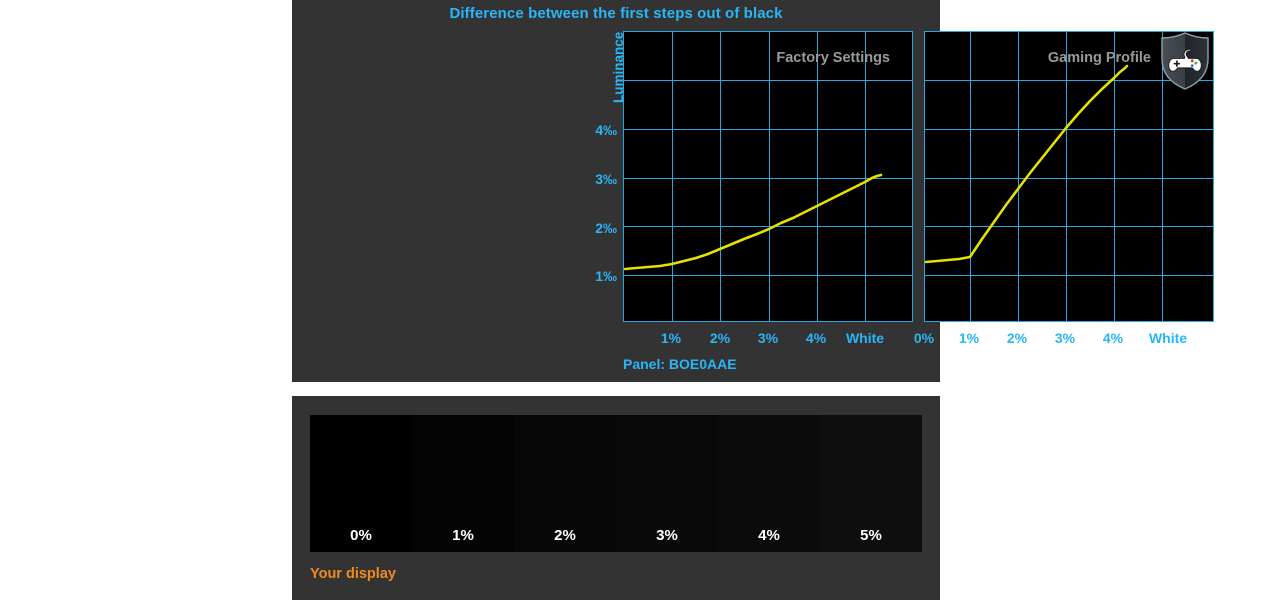  I want to click on patch-0: 0%, so click(361, 483).